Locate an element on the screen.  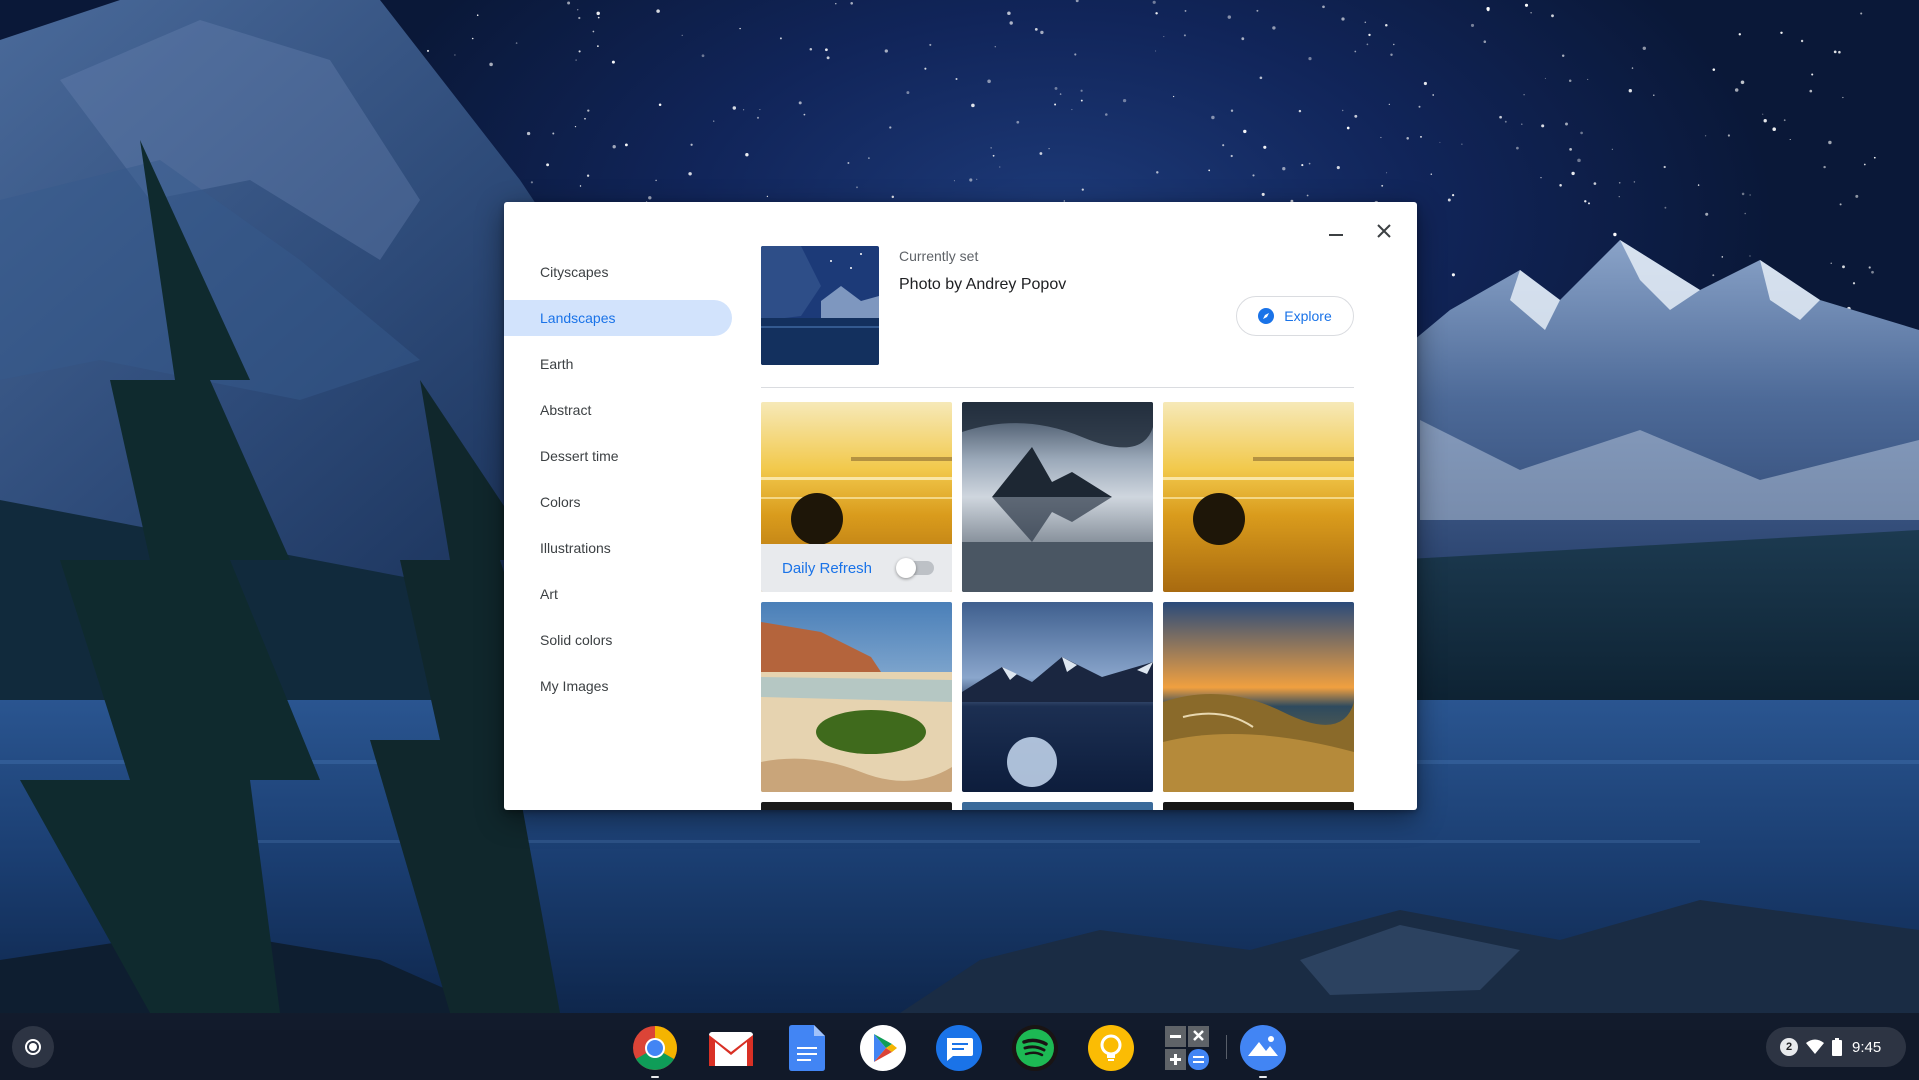
calculator-icon is located at coordinates (1187, 1048).